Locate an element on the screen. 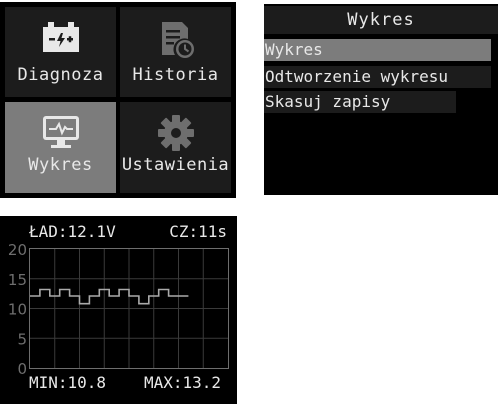  y-tick-label: 10 is located at coordinates (17, 310).